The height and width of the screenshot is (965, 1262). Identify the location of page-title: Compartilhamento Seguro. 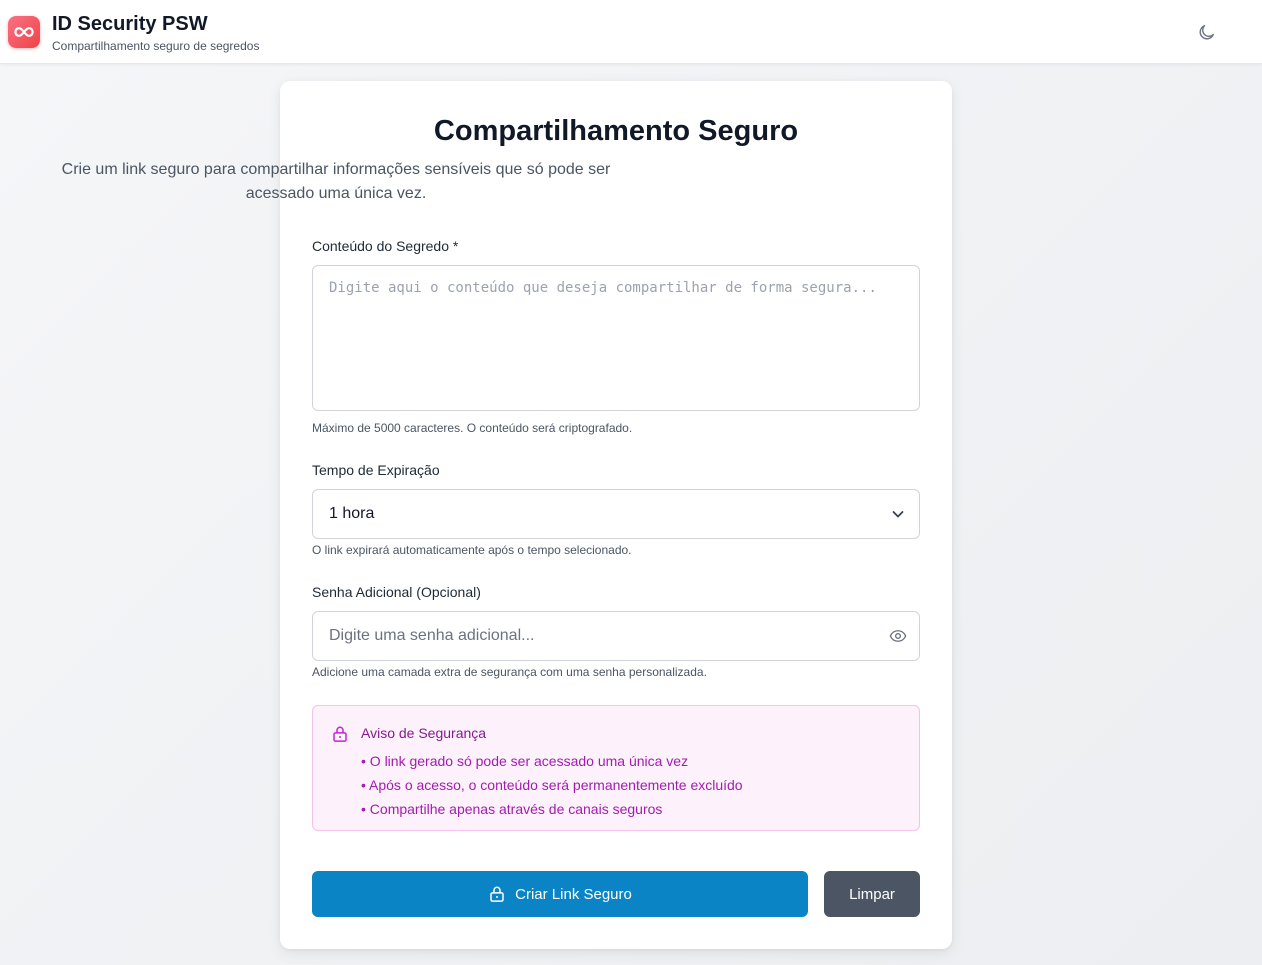
(616, 131).